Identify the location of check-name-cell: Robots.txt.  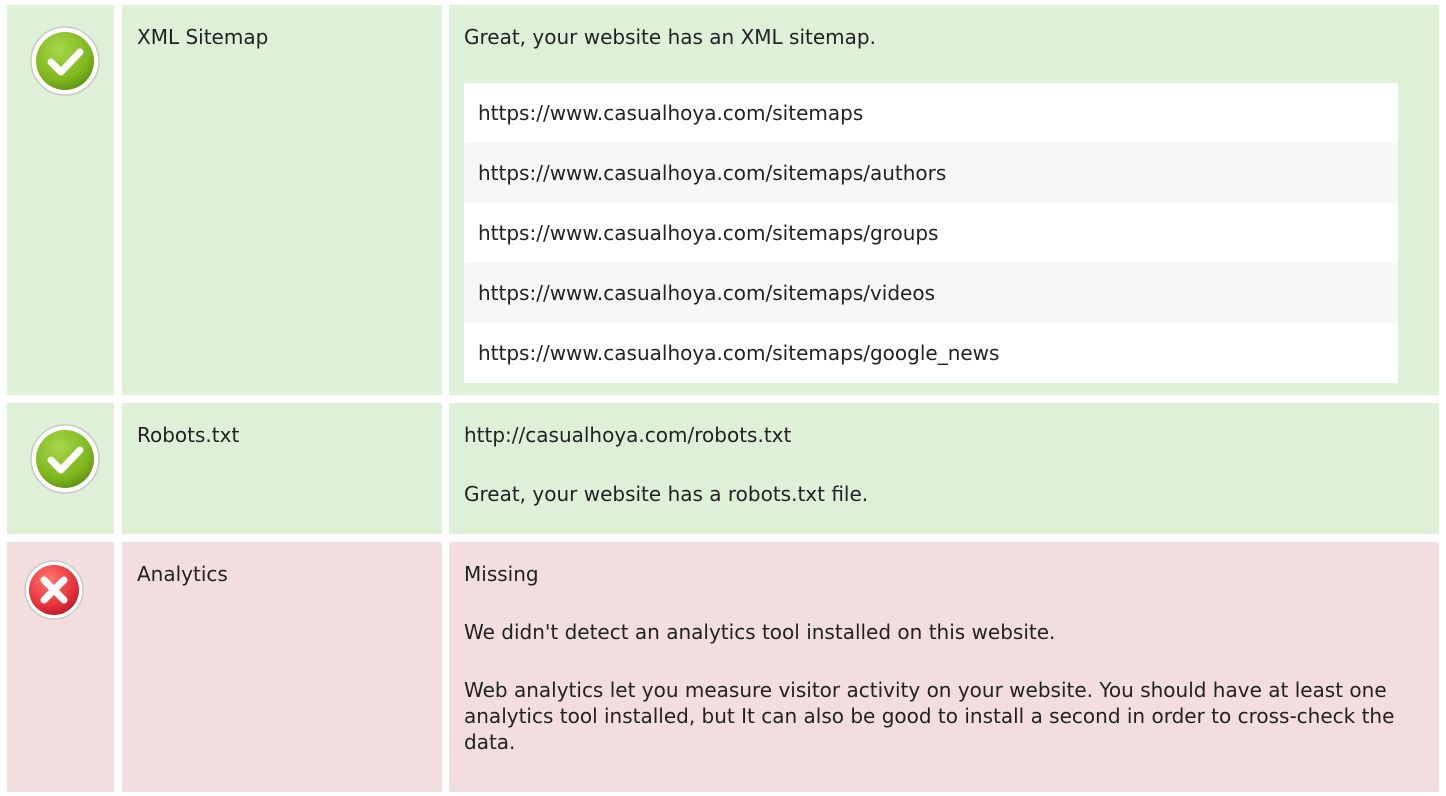
(282, 468).